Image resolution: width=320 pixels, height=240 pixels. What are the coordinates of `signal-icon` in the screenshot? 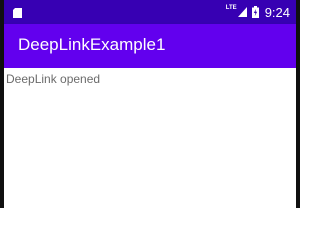 It's located at (242, 12).